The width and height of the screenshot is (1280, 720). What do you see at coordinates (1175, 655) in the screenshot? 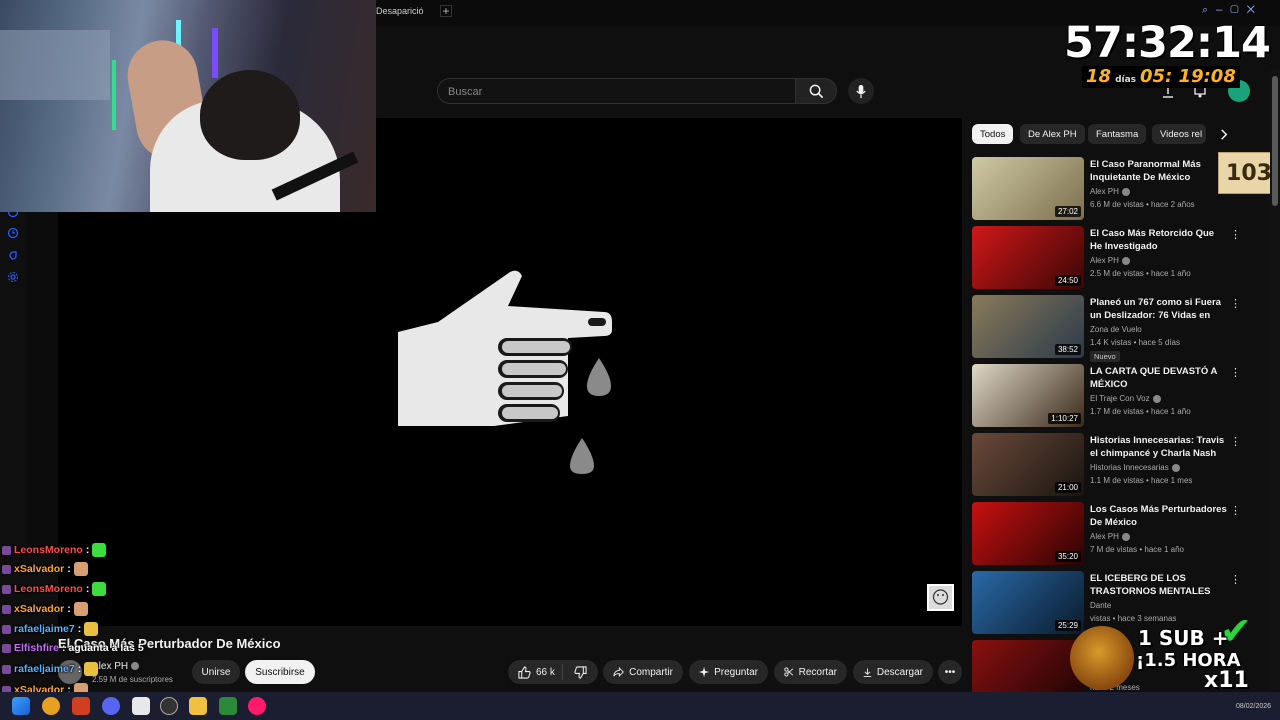
I see `sub-promo-overlay: ✔ 1 SUB + ¡1.5 HORA x11` at bounding box center [1175, 655].